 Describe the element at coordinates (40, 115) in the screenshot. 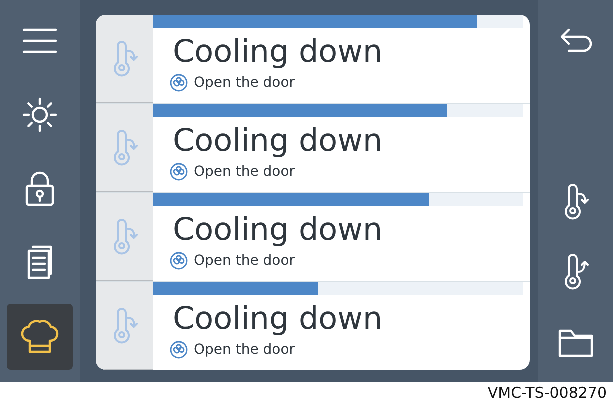

I see `brightness-icon` at that location.